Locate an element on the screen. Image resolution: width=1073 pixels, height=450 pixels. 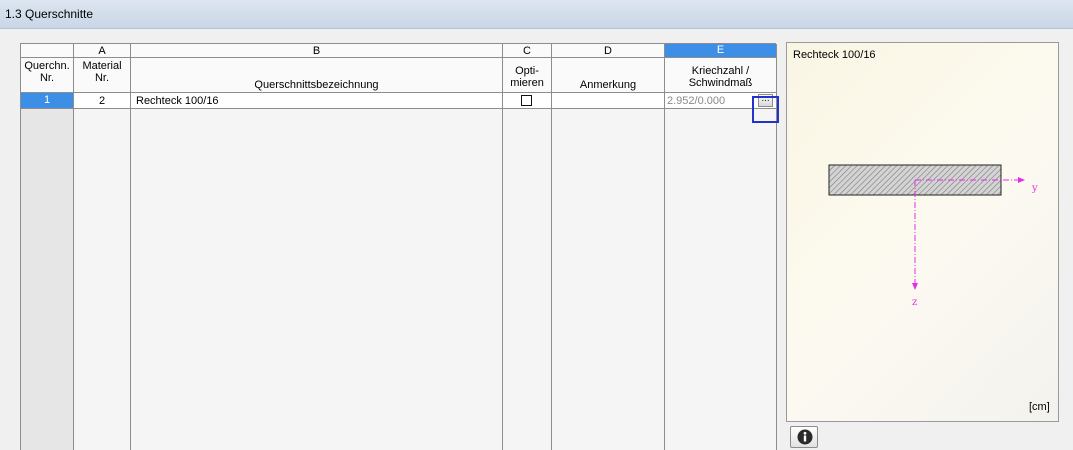
creep-shrinkage-cell: 2.952/0.000 is located at coordinates (696, 101).